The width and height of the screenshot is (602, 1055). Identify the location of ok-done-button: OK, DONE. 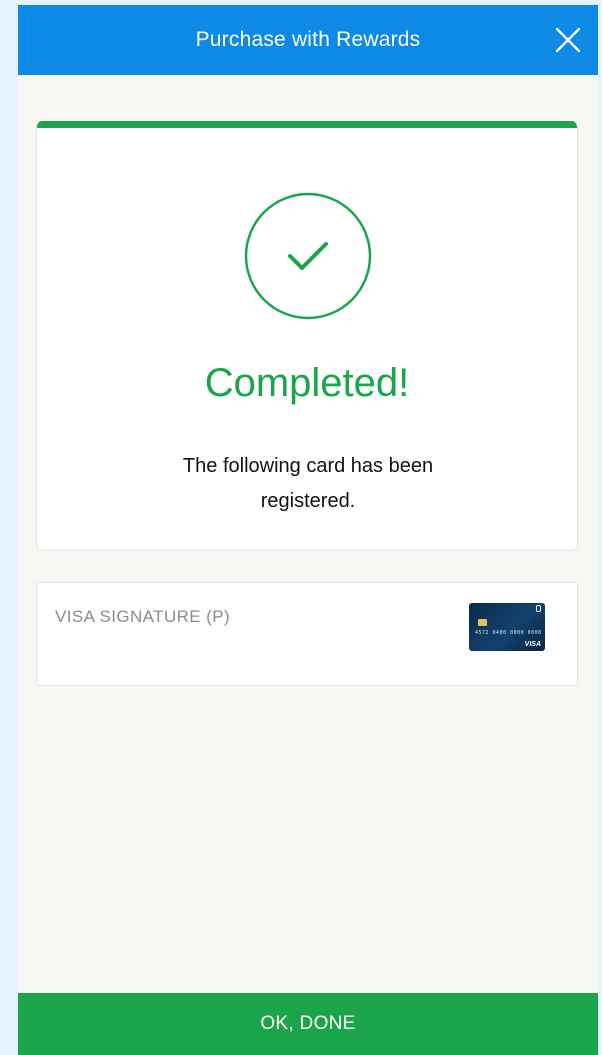
(308, 1024).